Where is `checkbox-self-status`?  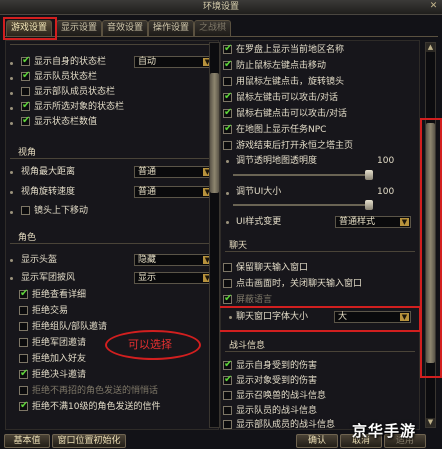 checkbox-self-status is located at coordinates (25, 60).